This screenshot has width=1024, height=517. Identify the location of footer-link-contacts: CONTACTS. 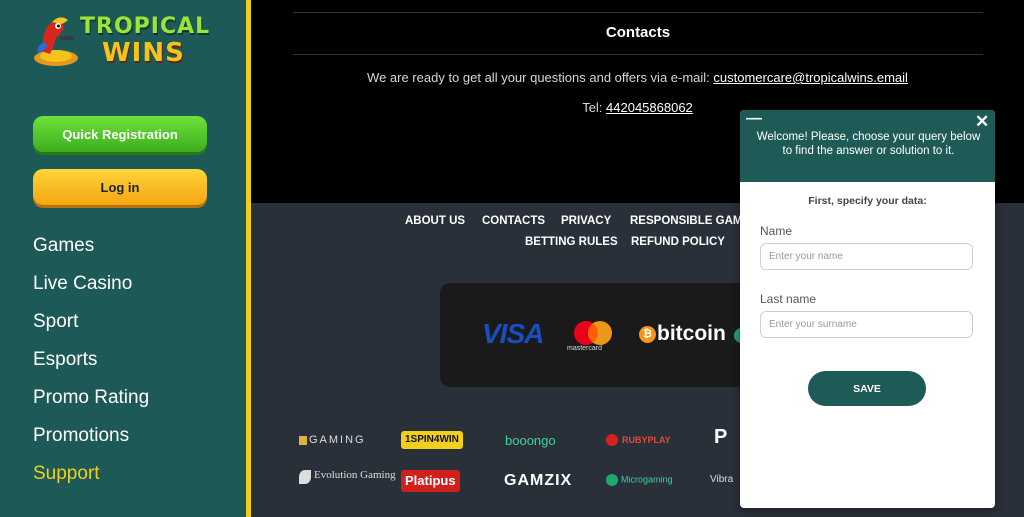
(513, 221).